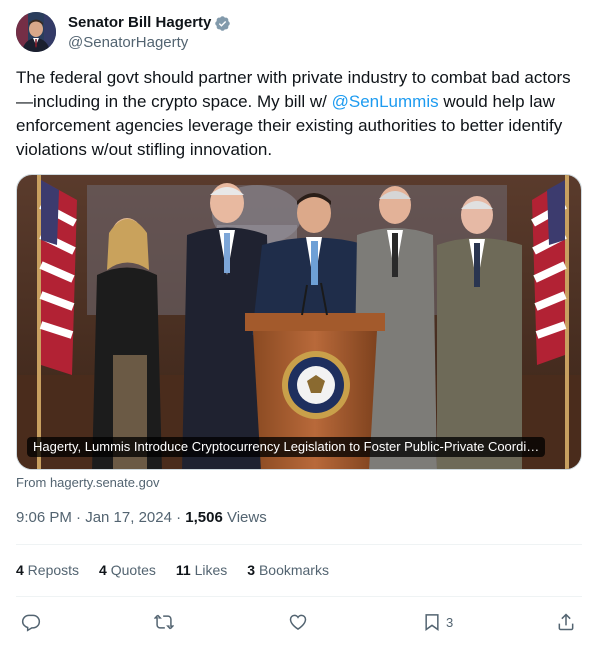 This screenshot has width=598, height=645. What do you see at coordinates (222, 23) in the screenshot?
I see `verified-badge-icon` at bounding box center [222, 23].